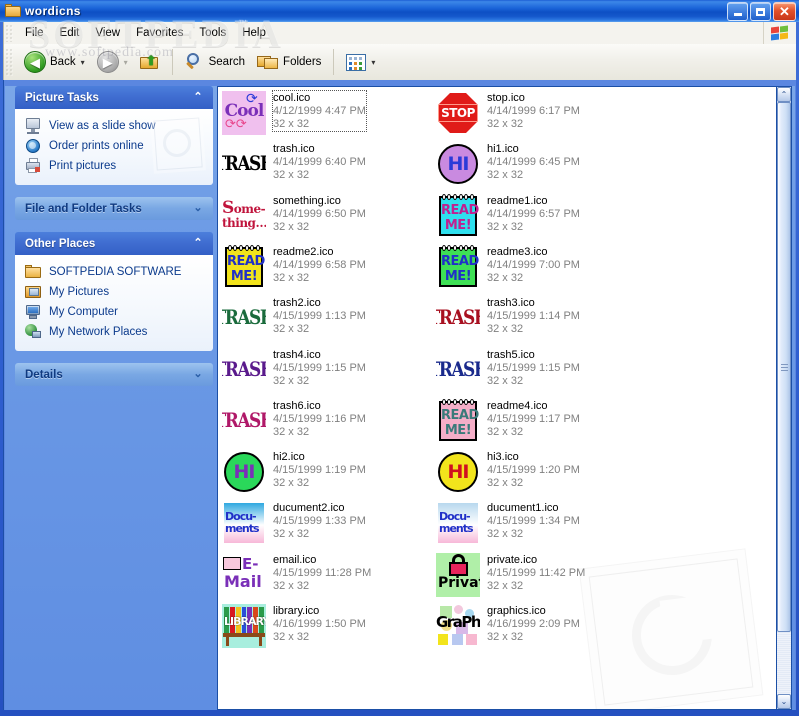  I want to click on panel-header: Details ⌄, so click(114, 374).